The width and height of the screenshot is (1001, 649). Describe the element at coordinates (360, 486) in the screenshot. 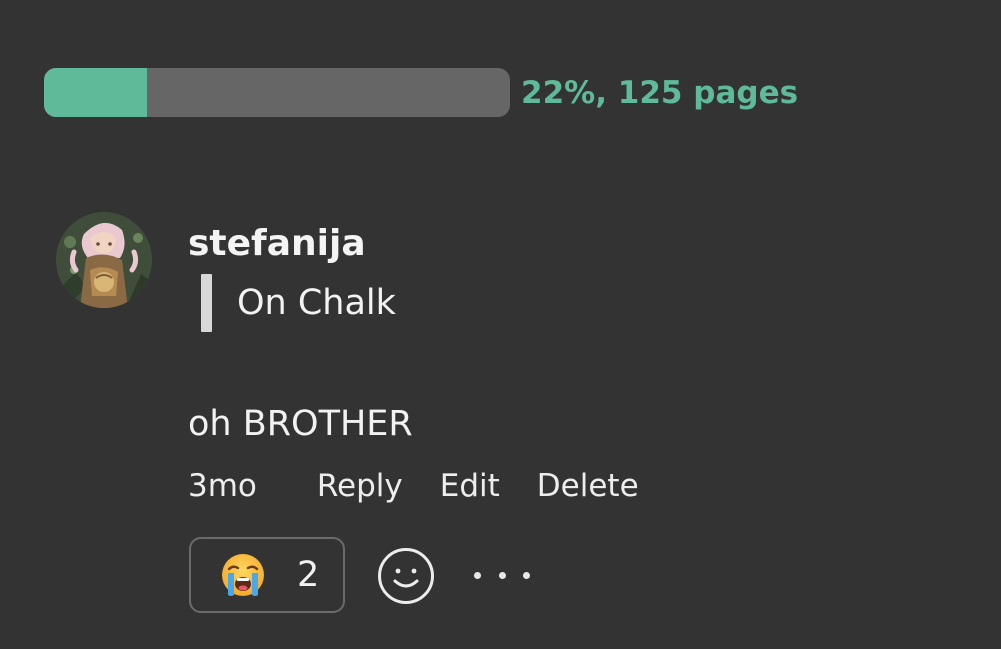

I see `reply-button: Reply` at that location.